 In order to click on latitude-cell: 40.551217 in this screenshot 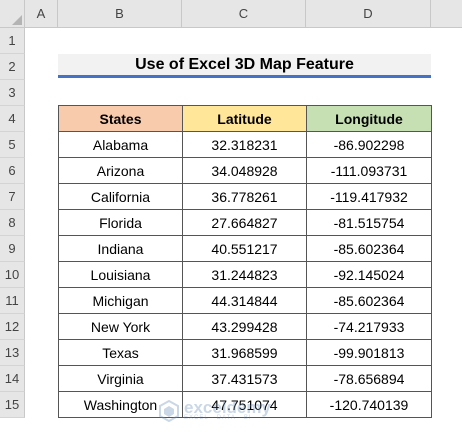, I will do `click(244, 248)`.